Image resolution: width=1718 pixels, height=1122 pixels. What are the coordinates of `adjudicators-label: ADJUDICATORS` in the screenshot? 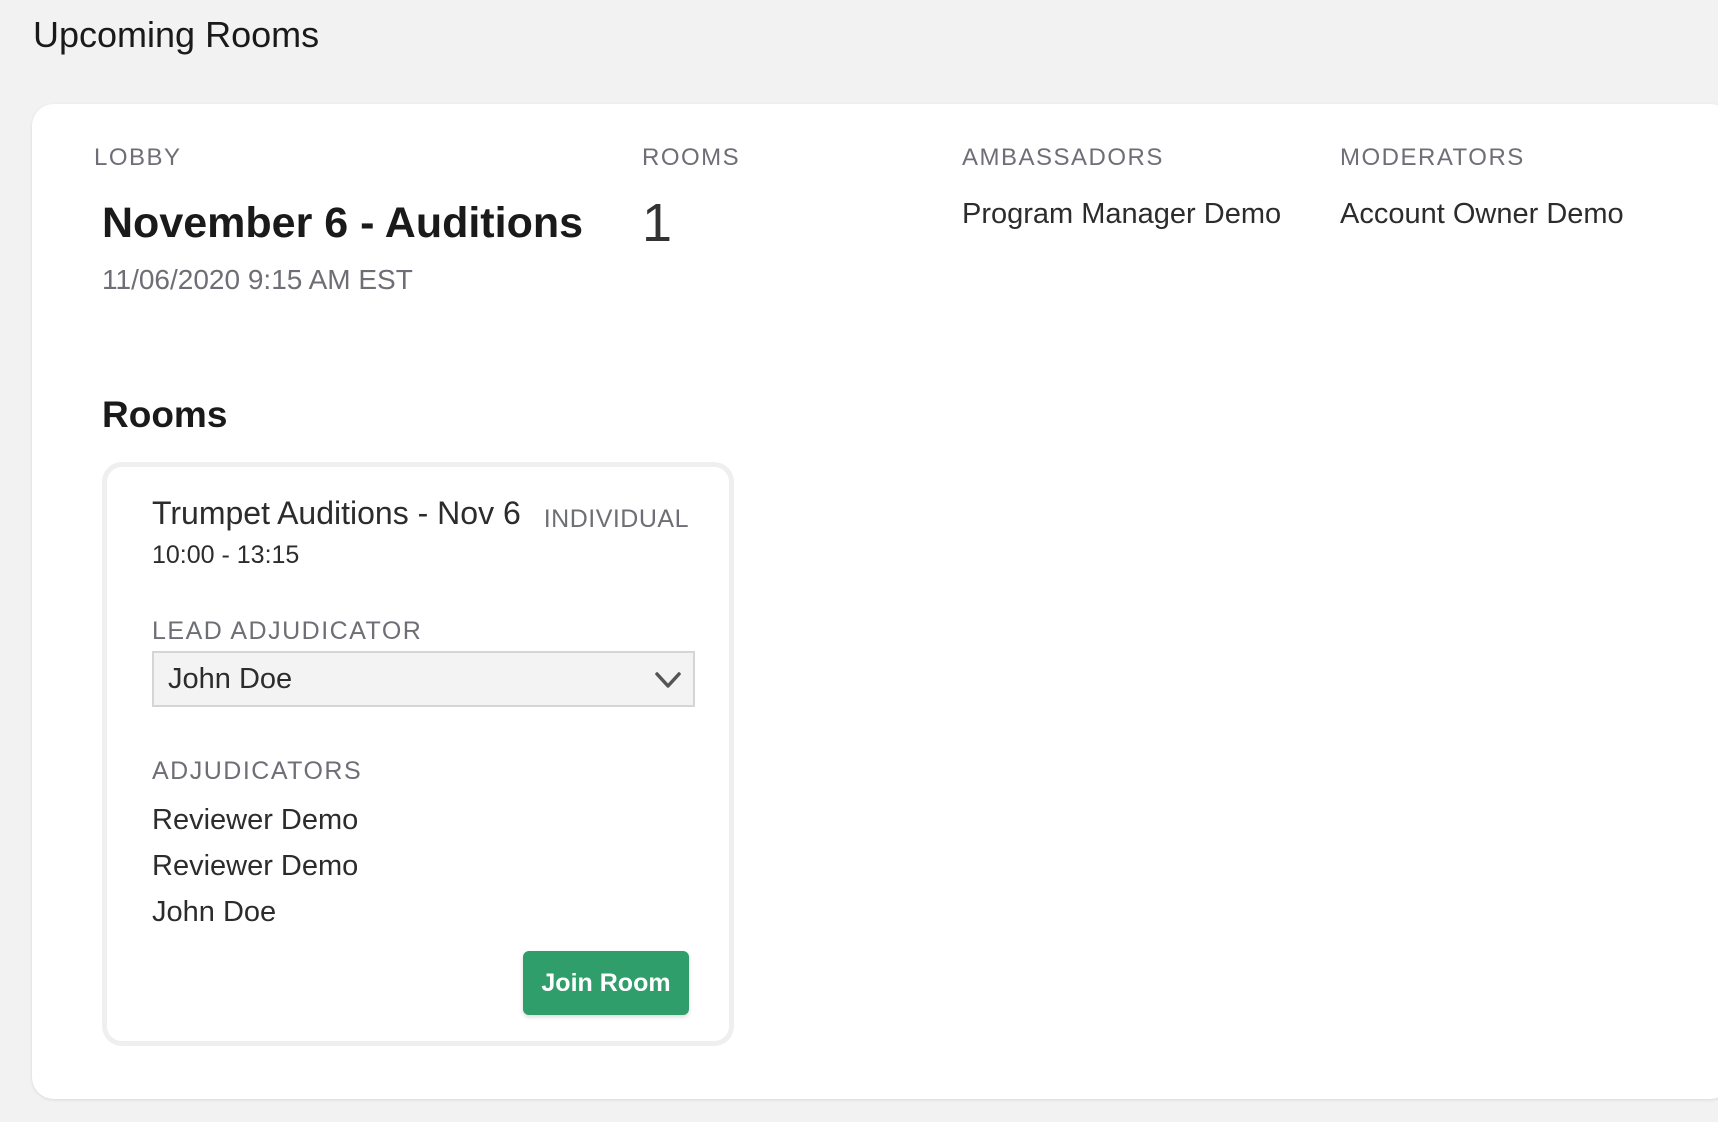 It's located at (257, 771).